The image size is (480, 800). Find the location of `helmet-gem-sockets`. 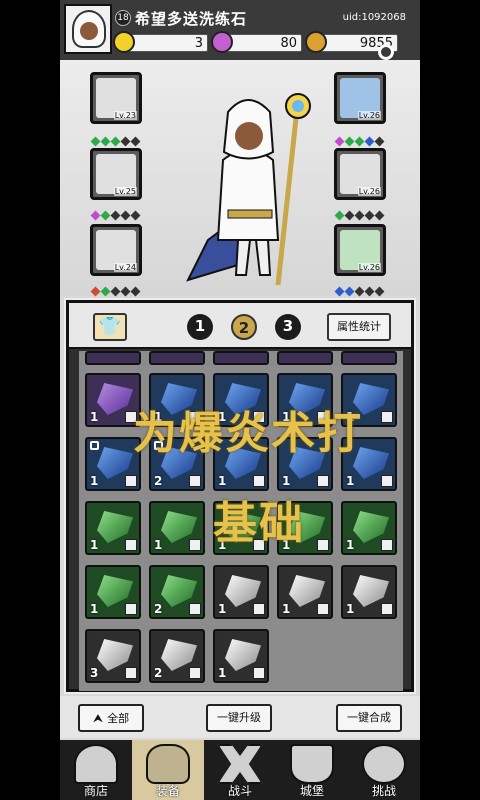

helmet-gem-sockets is located at coordinates (115, 141).